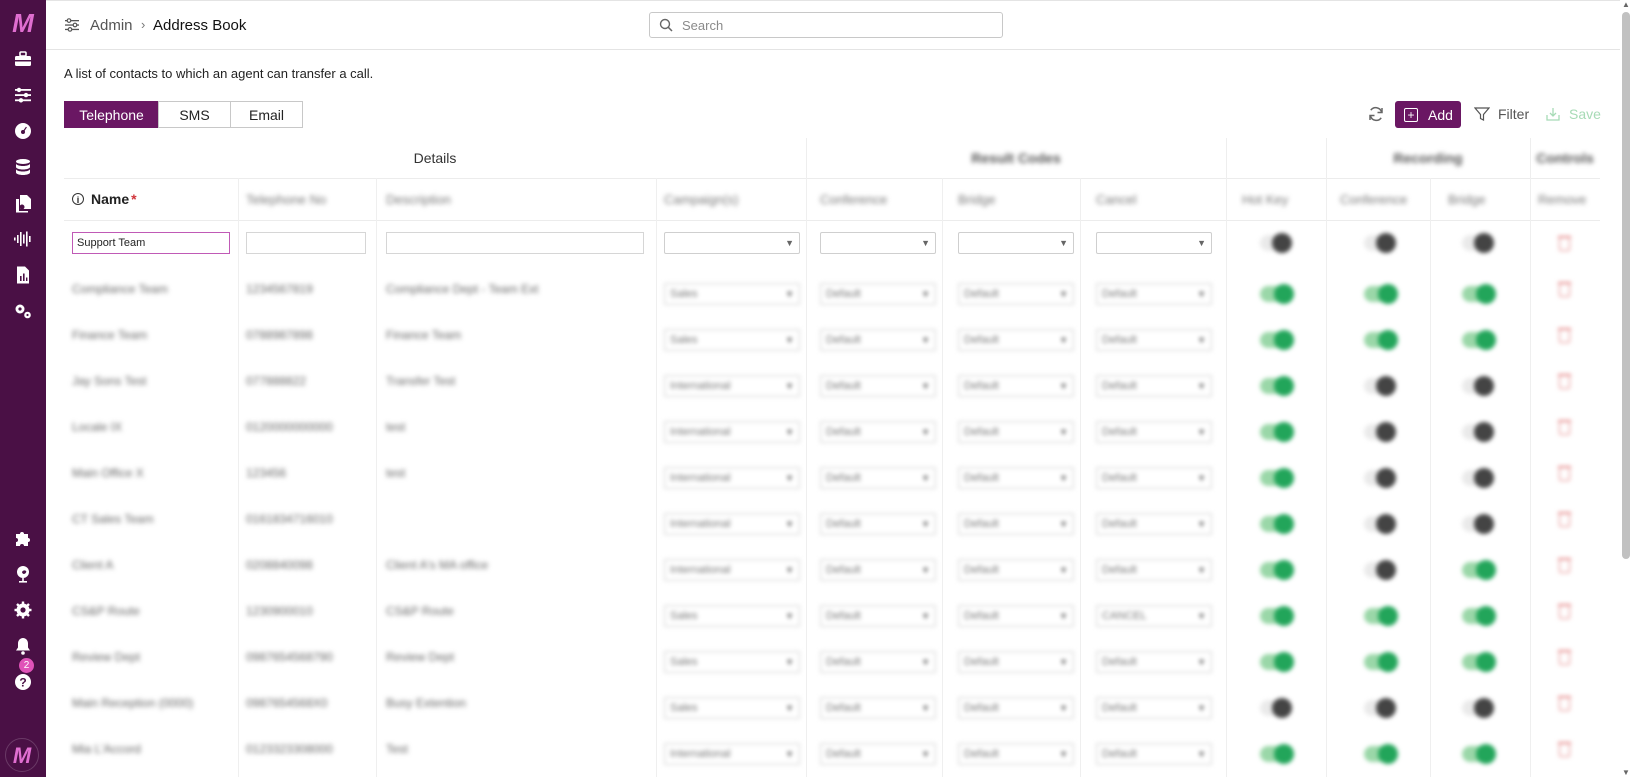 This screenshot has height=777, width=1632. I want to click on cancel-select: ▼, so click(1154, 243).